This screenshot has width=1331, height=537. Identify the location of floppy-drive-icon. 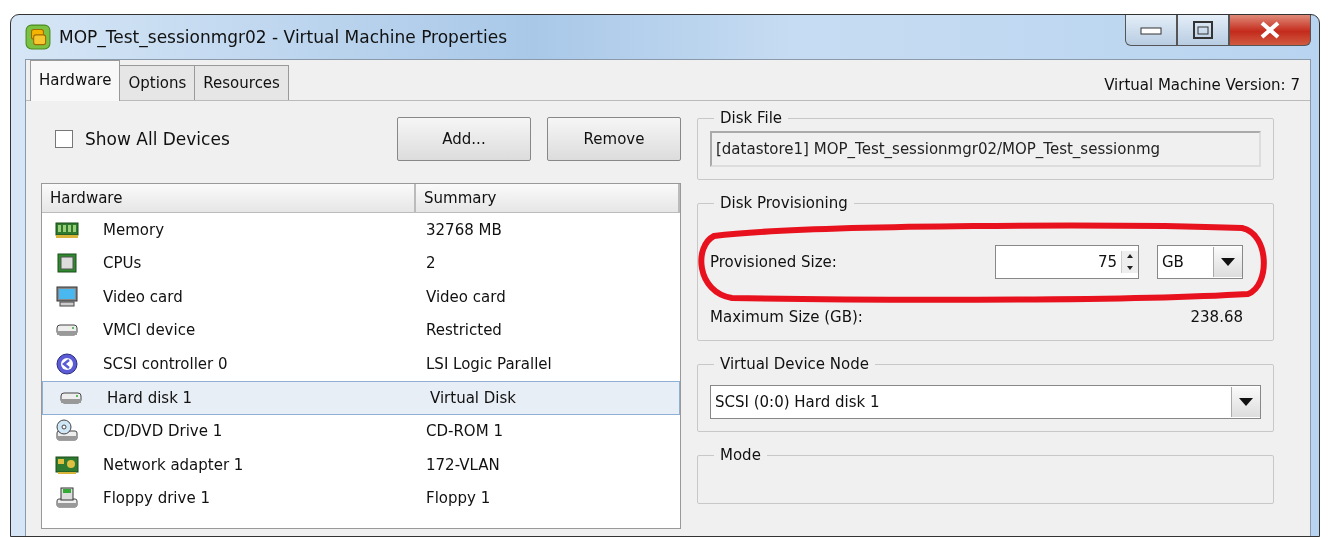
(67, 498).